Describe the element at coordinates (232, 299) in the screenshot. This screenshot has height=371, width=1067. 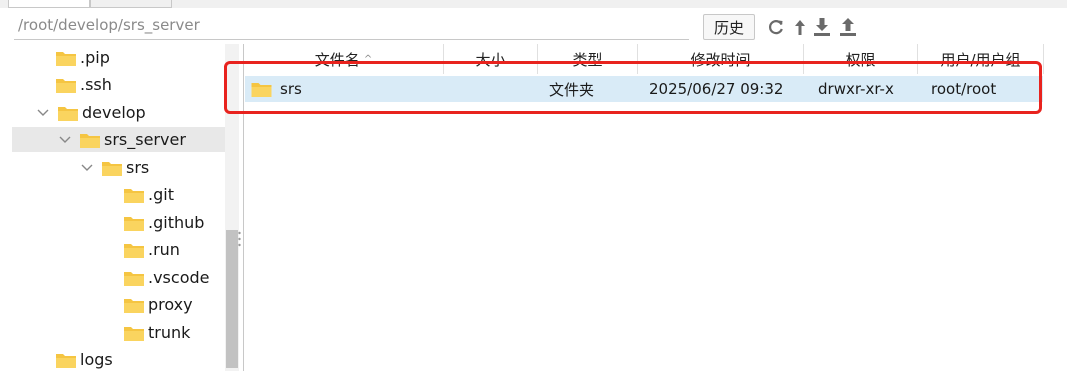
I see `scrollbar-thumb` at that location.